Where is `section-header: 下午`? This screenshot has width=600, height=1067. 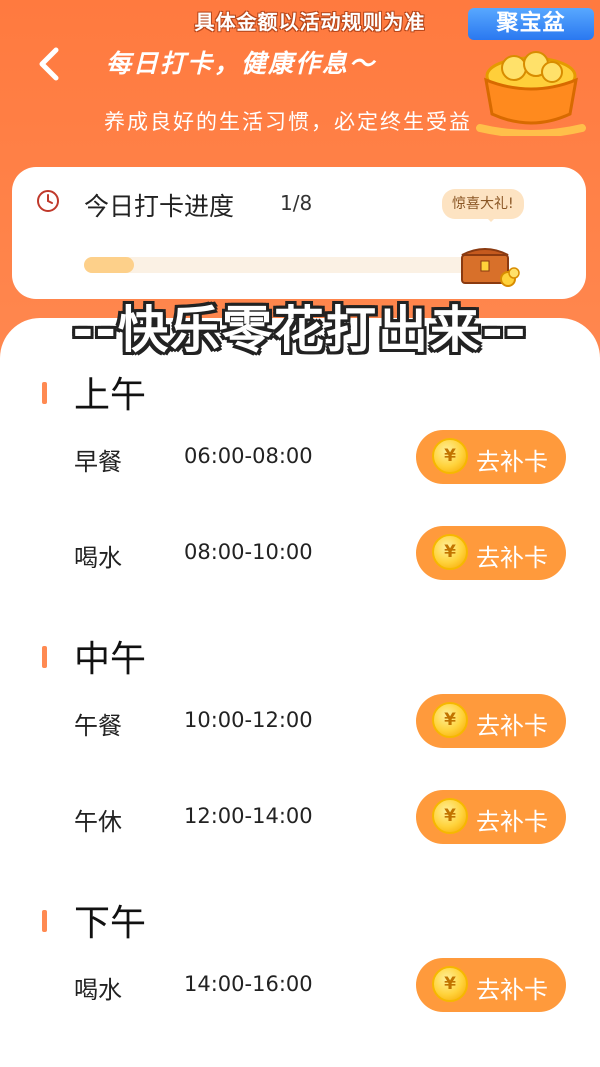 section-header: 下午 is located at coordinates (300, 924).